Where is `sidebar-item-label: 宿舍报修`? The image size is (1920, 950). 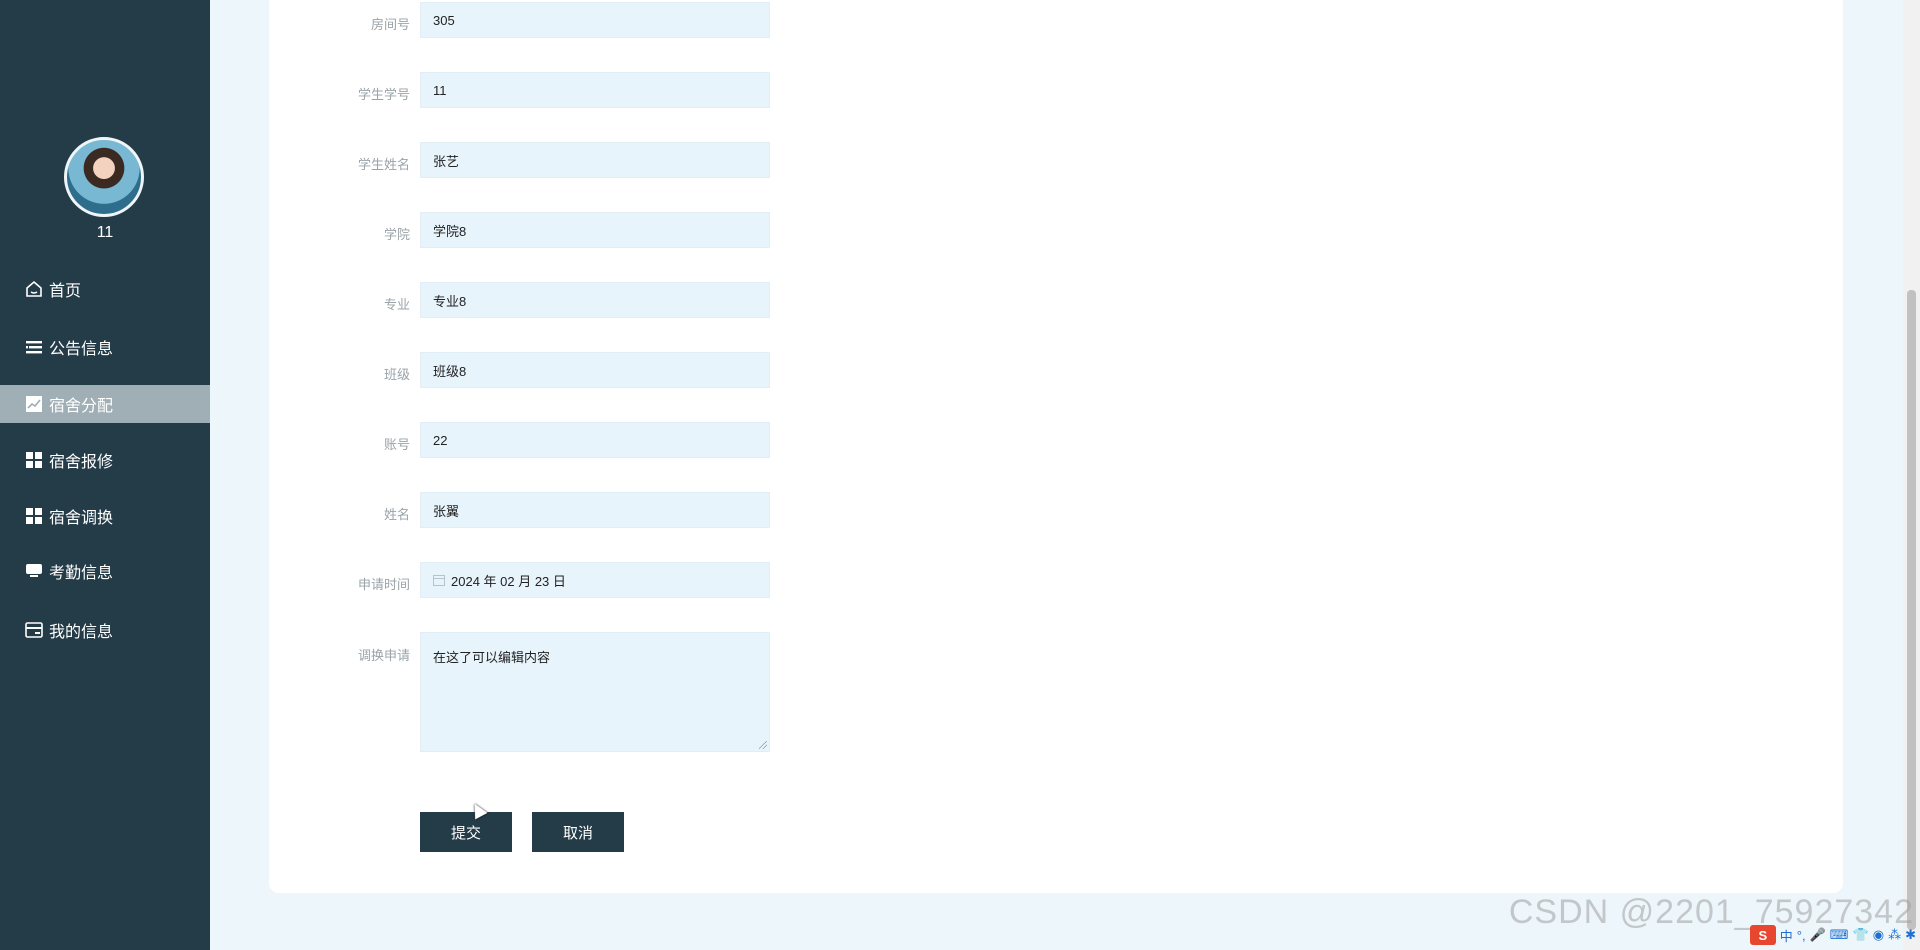 sidebar-item-label: 宿舍报修 is located at coordinates (81, 462).